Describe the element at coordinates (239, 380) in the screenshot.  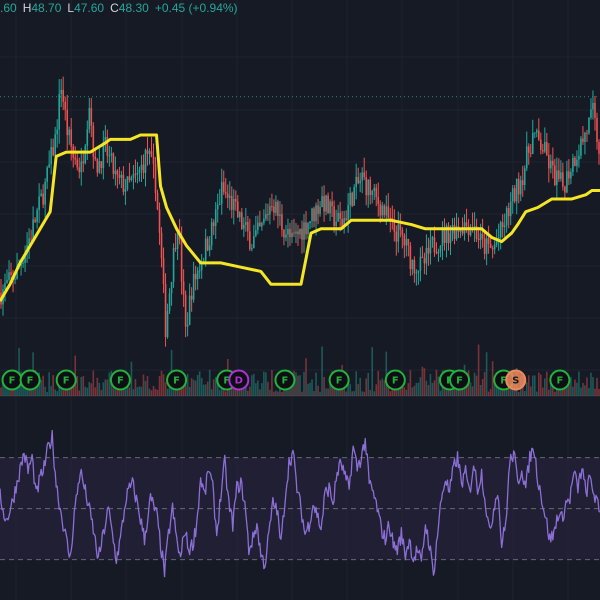
I see `event-marker-d: D` at that location.